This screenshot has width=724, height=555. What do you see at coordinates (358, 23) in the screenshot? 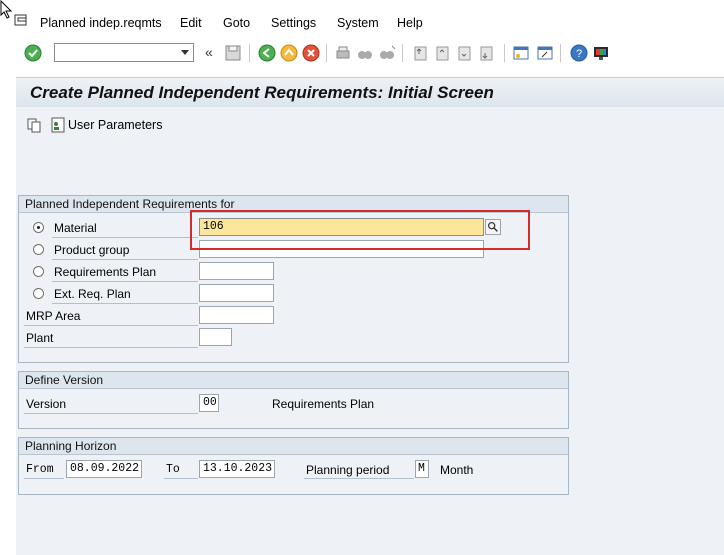
I see `menu-system: System` at bounding box center [358, 23].